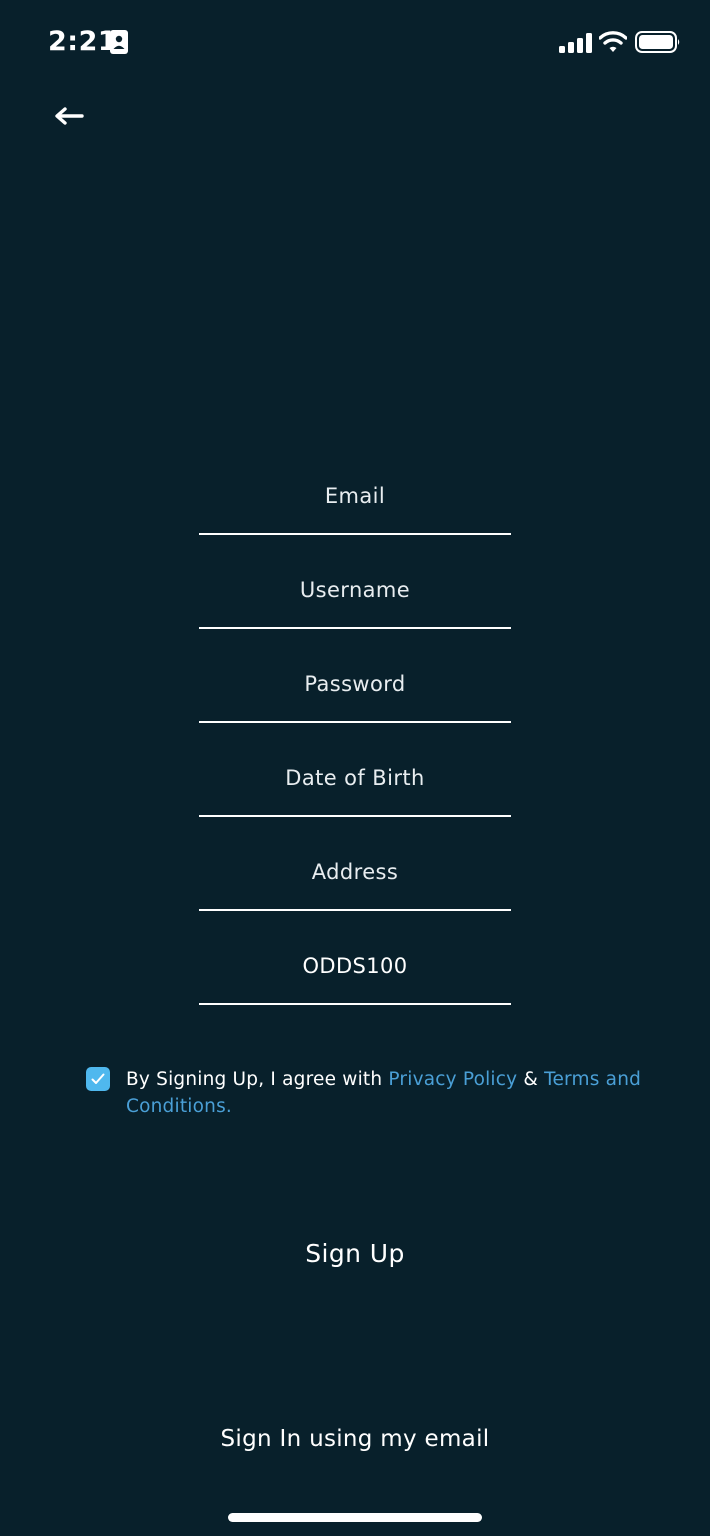 The image size is (710, 1536). Describe the element at coordinates (355, 496) in the screenshot. I see `email-input` at that location.